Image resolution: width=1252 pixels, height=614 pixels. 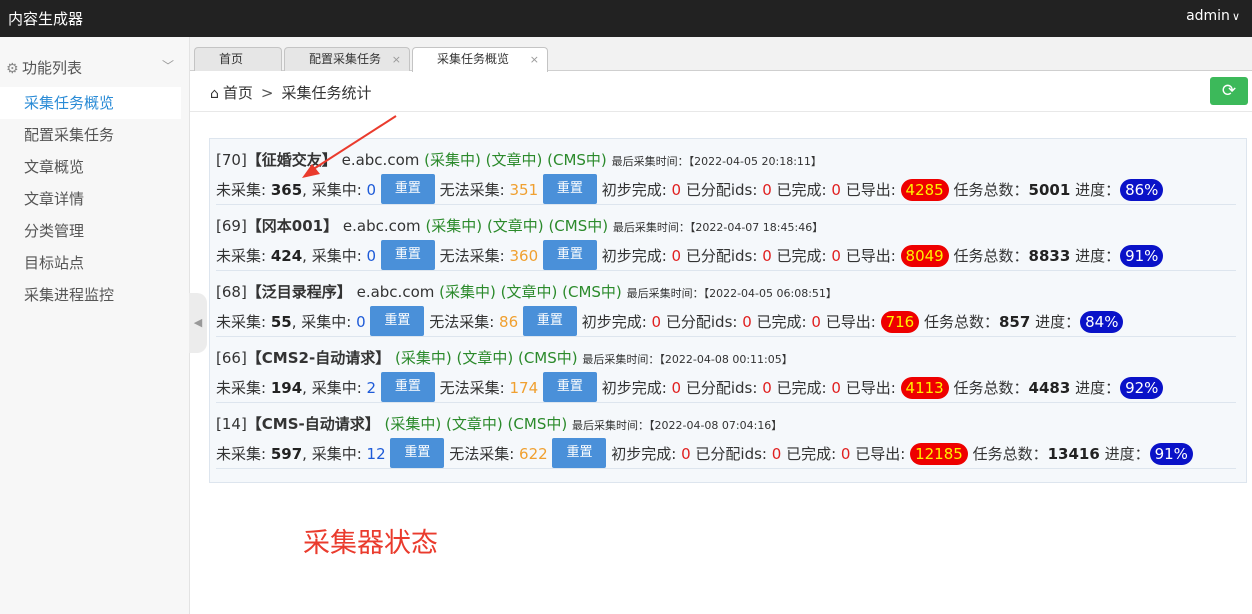 What do you see at coordinates (95, 135) in the screenshot?
I see `sidebar-item-config-task: 配置采集任务` at bounding box center [95, 135].